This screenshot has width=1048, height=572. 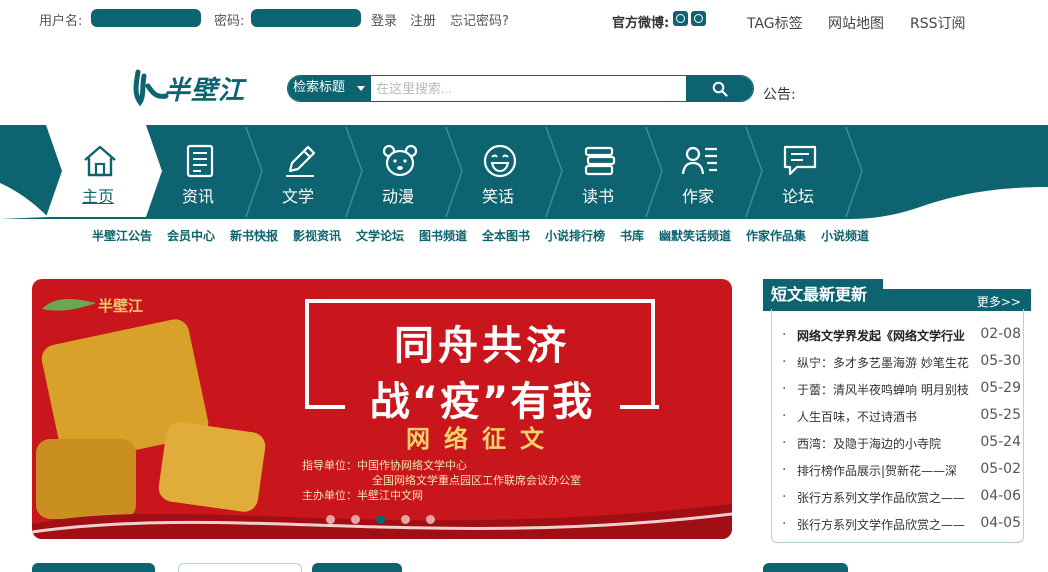 I want to click on list-item: · 网络文学界发起《网络文学行业 02-08, so click(x=898, y=336).